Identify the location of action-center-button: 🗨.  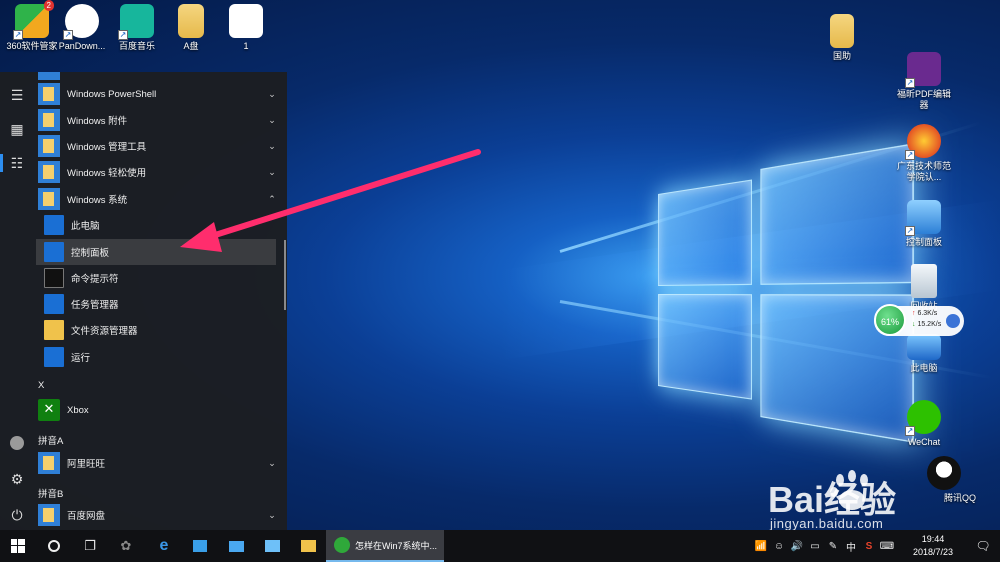
(983, 546).